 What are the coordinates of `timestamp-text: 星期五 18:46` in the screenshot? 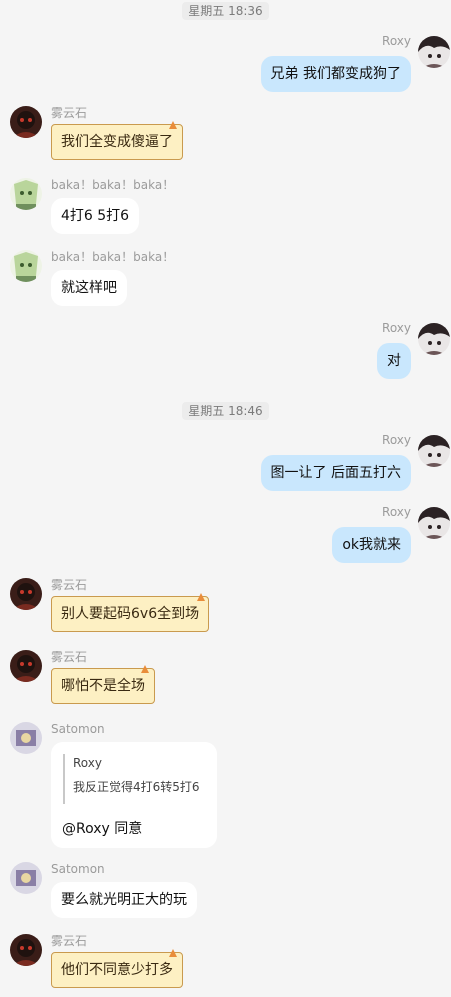 It's located at (225, 411).